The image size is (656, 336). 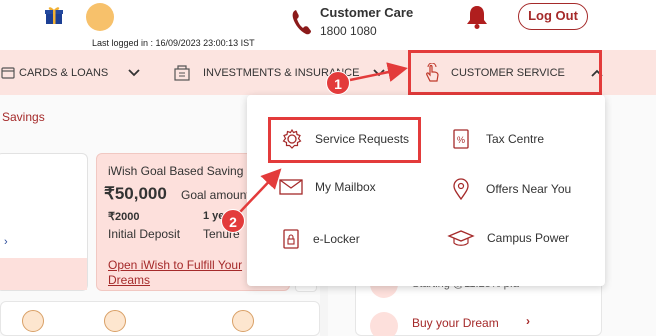 What do you see at coordinates (8, 72) in the screenshot?
I see `card-icon` at bounding box center [8, 72].